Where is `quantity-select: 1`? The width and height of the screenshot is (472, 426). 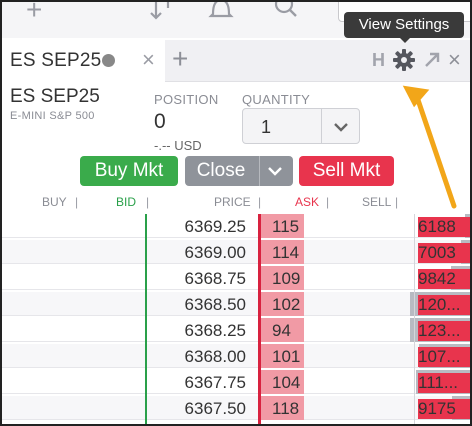 quantity-select: 1 is located at coordinates (301, 126).